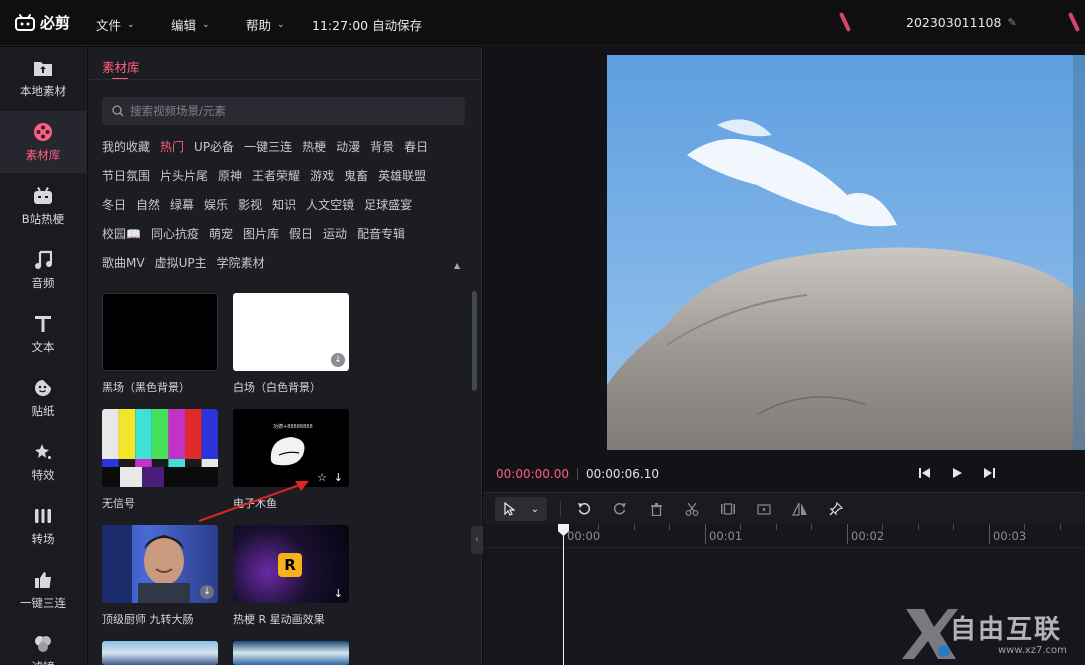  I want to click on tag-memes: 热梗, so click(314, 147).